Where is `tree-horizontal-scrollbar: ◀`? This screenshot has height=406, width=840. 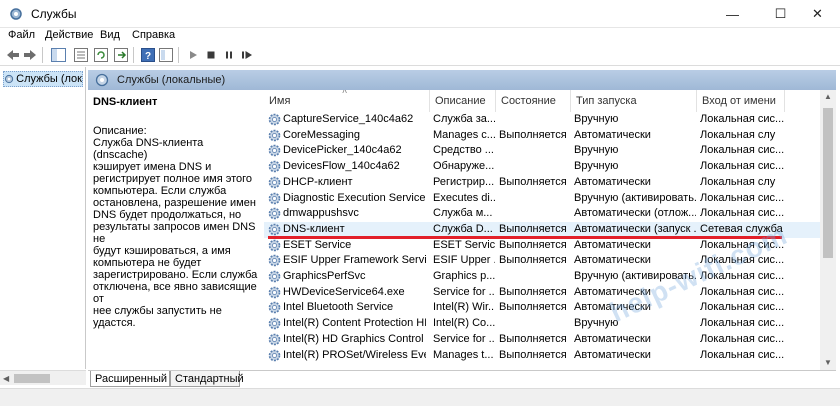 tree-horizontal-scrollbar: ◀ is located at coordinates (43, 377).